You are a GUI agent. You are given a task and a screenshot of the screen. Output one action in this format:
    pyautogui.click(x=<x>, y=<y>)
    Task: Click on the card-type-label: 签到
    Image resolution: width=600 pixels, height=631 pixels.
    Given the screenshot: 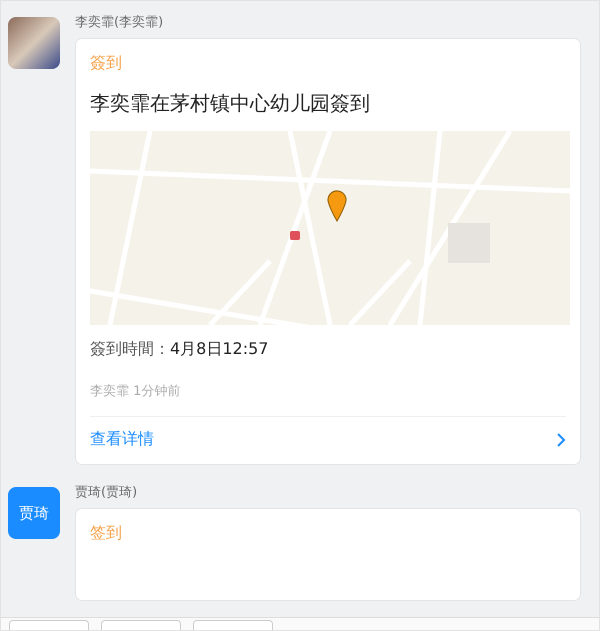 What is the action you would take?
    pyautogui.click(x=106, y=533)
    